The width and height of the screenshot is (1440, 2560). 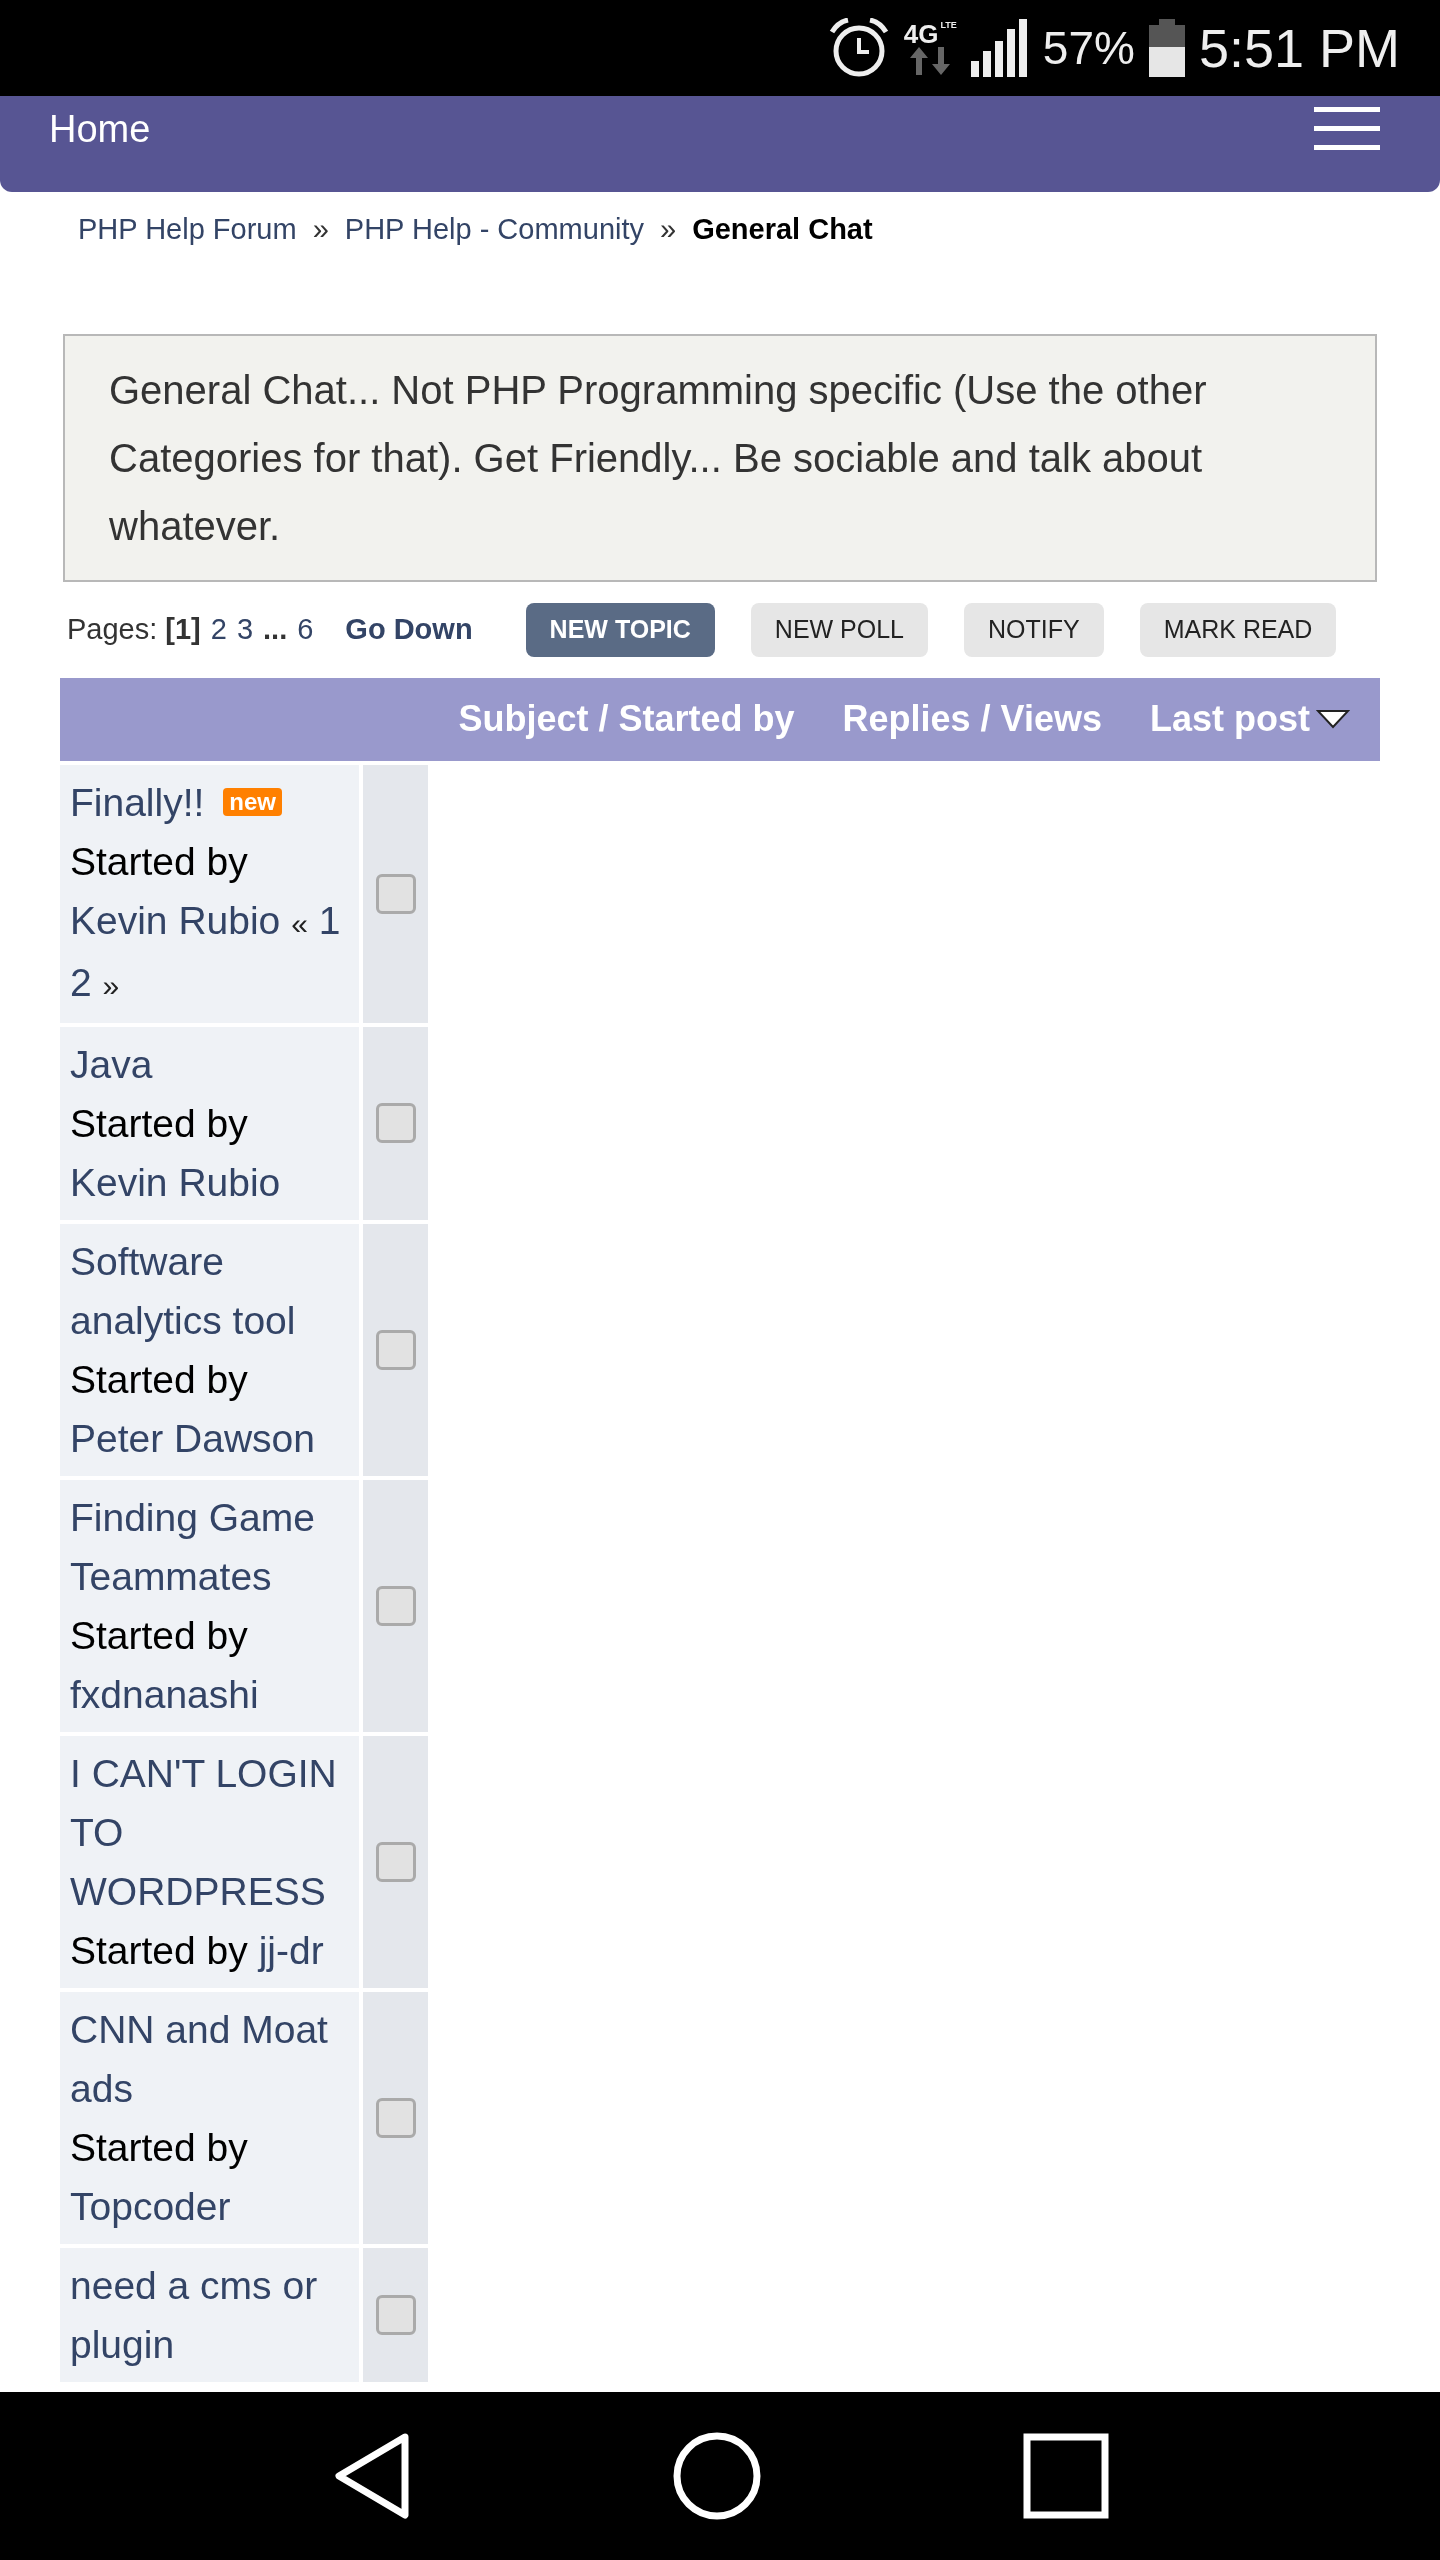 What do you see at coordinates (291, 1950) in the screenshot?
I see `author-link: jj-dr` at bounding box center [291, 1950].